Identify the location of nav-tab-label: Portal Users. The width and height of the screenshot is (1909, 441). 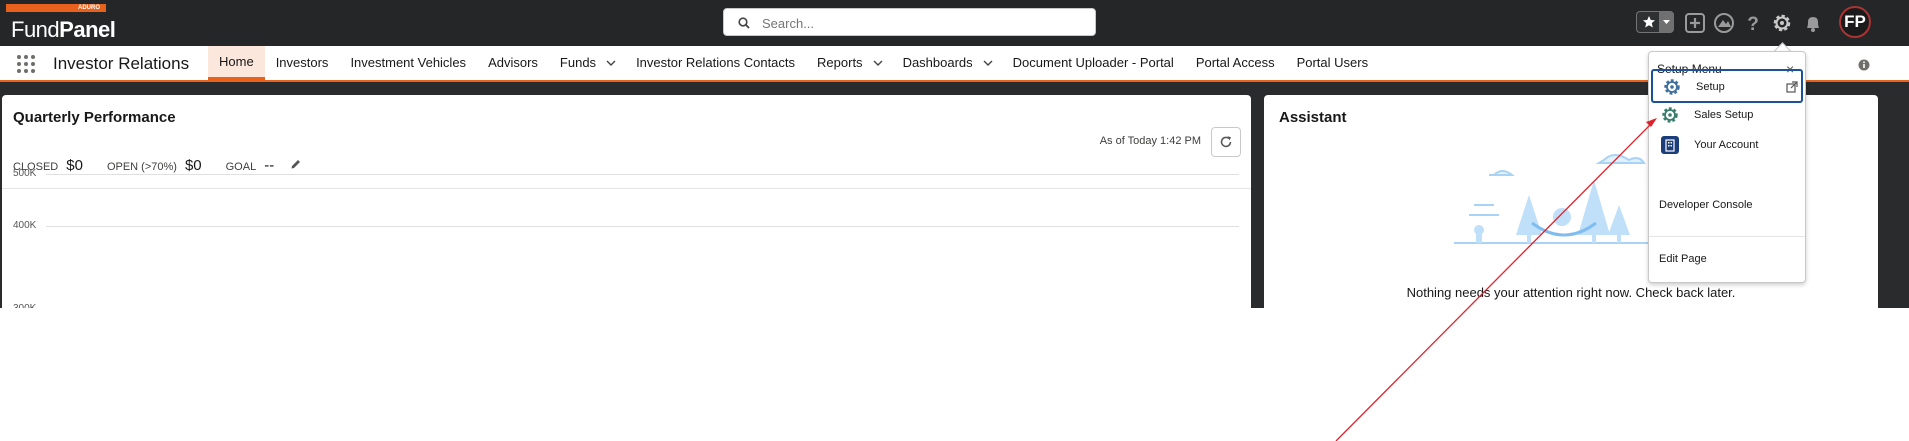
(1332, 62).